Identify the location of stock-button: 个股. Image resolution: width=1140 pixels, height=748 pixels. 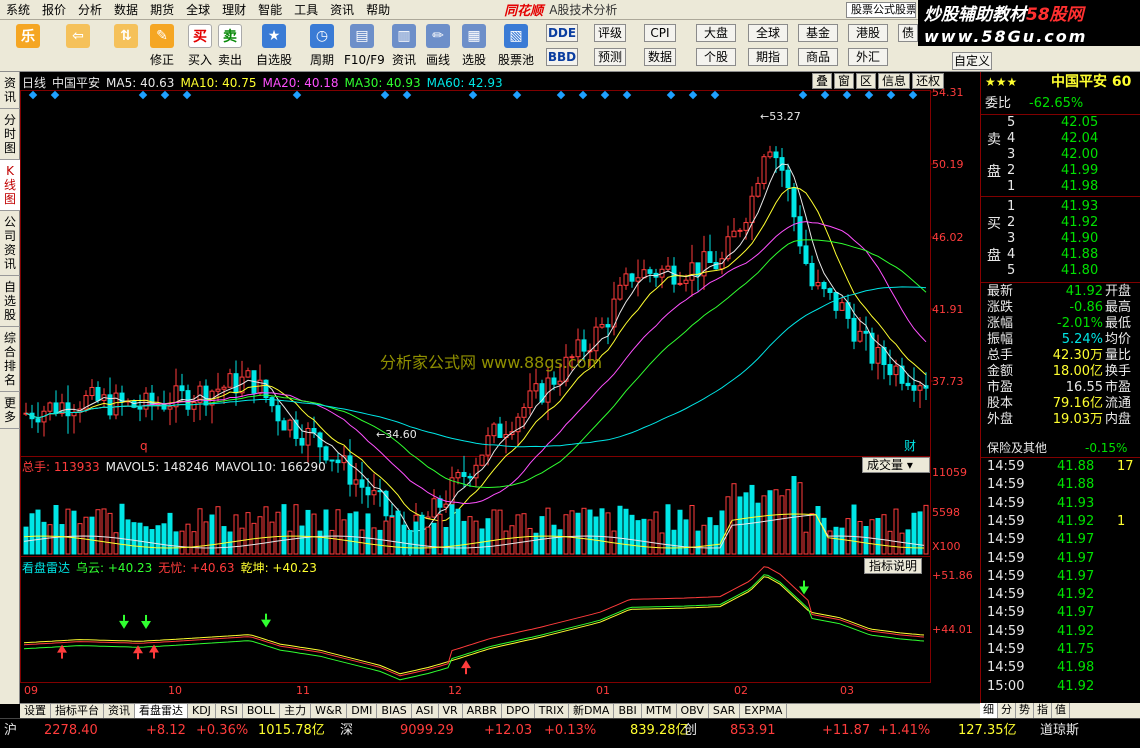
(716, 57).